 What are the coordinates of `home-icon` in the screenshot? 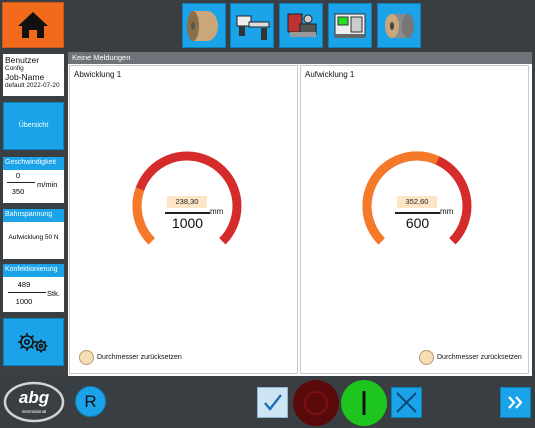 It's located at (33, 25).